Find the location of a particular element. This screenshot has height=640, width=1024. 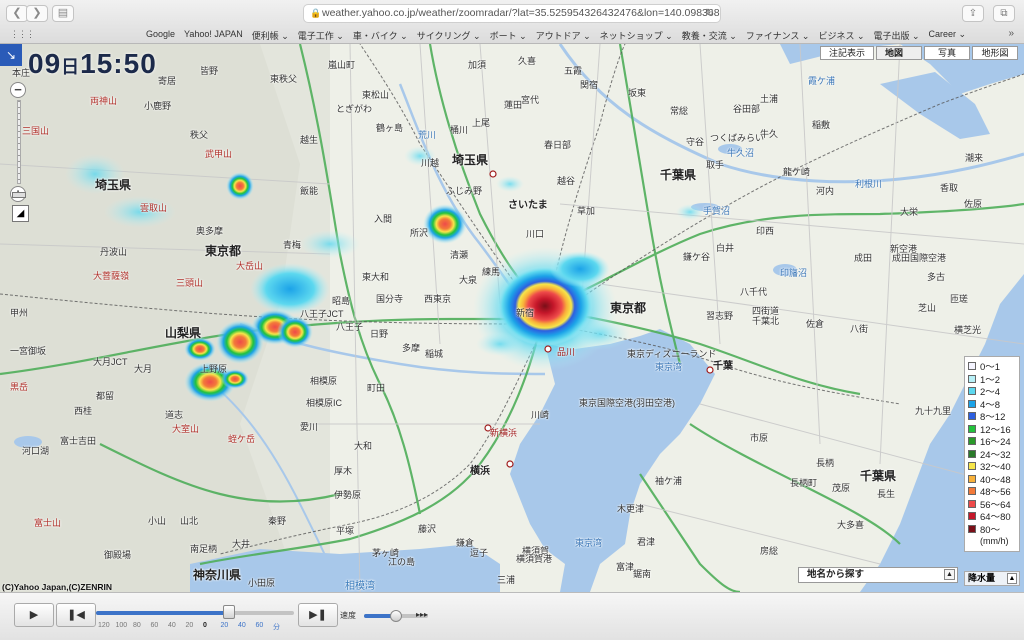

place-label: 昭島 is located at coordinates (341, 301).